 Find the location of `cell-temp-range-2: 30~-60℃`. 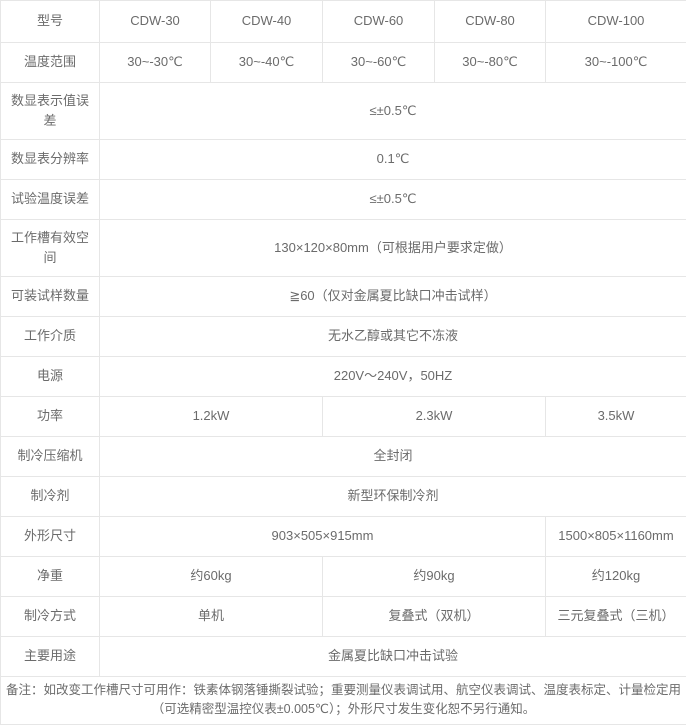

cell-temp-range-2: 30~-60℃ is located at coordinates (379, 63).